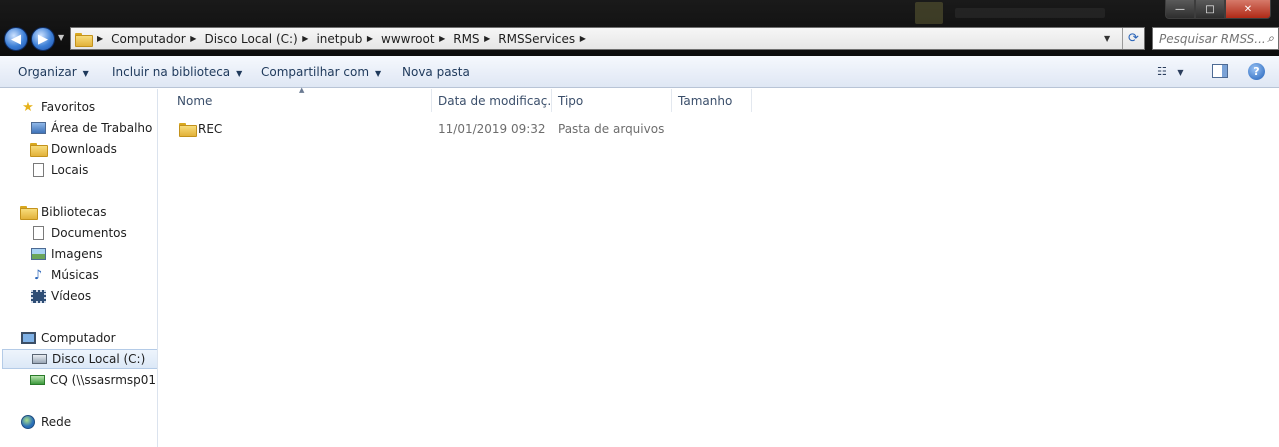 Image resolution: width=1279 pixels, height=447 pixels. Describe the element at coordinates (475, 39) in the screenshot. I see `breadcrumb-rms: RMS ▶` at that location.